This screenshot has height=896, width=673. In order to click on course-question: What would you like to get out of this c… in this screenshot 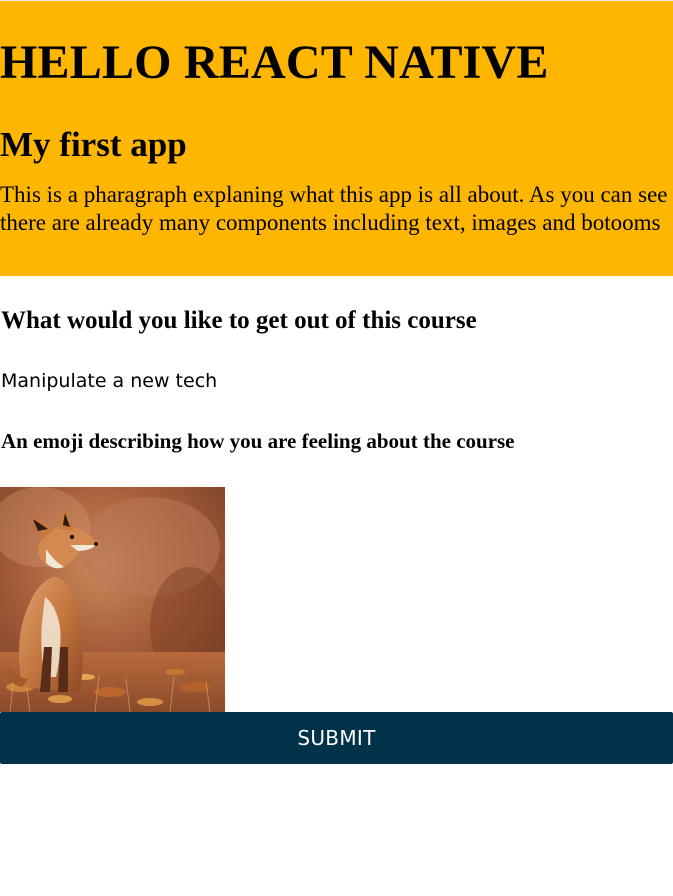, I will do `click(239, 320)`.